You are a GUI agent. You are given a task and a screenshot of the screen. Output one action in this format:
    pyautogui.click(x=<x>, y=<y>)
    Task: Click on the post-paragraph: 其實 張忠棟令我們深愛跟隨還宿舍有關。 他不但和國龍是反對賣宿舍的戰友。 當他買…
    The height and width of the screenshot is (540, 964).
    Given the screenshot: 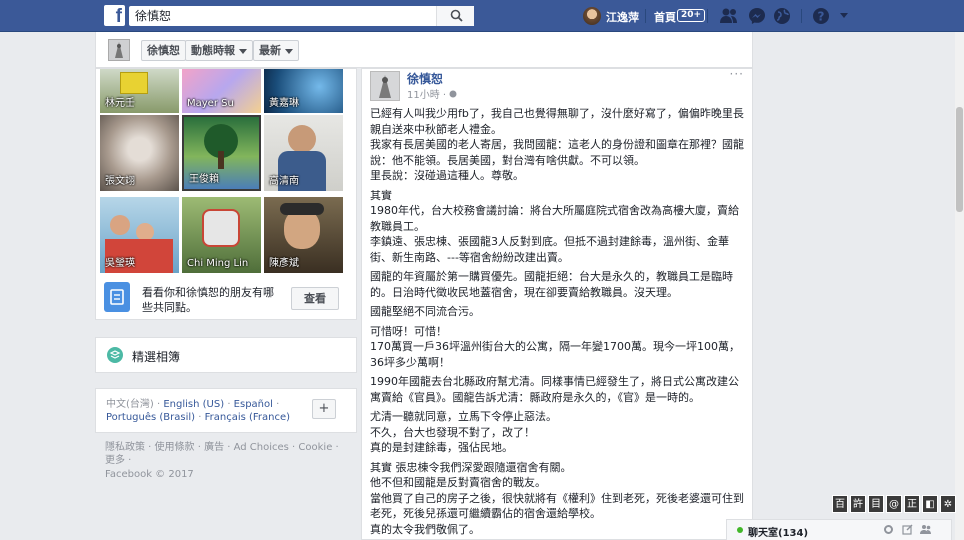 What is the action you would take?
    pyautogui.click(x=557, y=498)
    